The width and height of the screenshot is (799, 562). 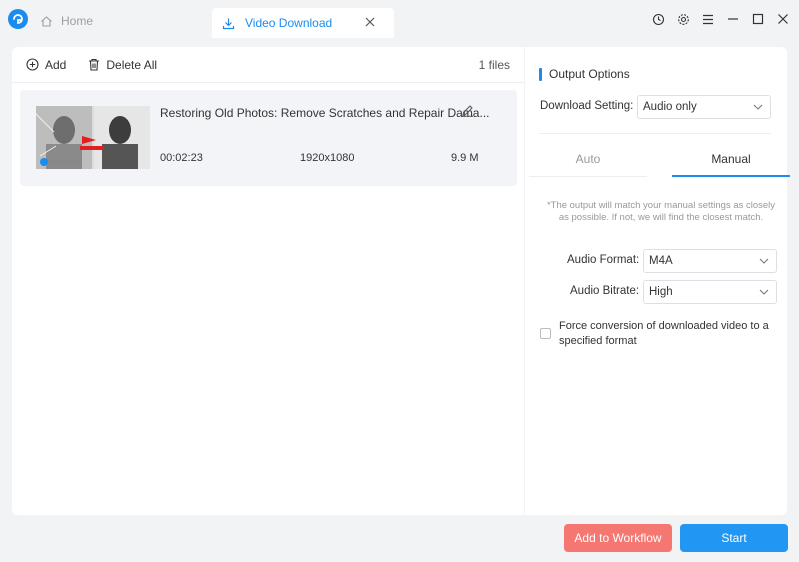 I want to click on tab-video-download: Video Download, so click(x=303, y=23).